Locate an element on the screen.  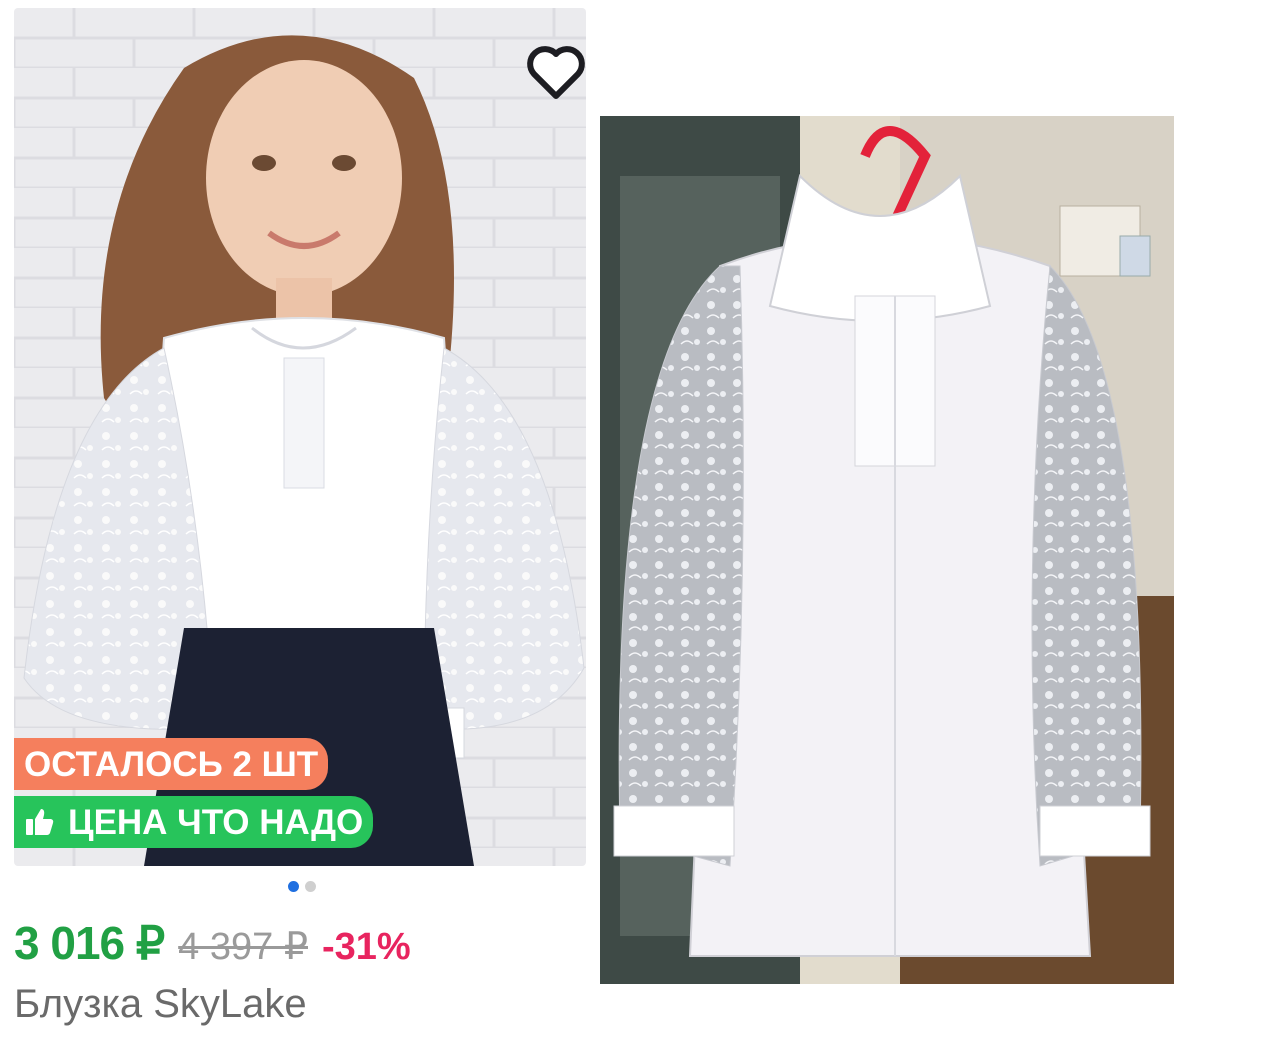
carousel-dot-active is located at coordinates (293, 886).